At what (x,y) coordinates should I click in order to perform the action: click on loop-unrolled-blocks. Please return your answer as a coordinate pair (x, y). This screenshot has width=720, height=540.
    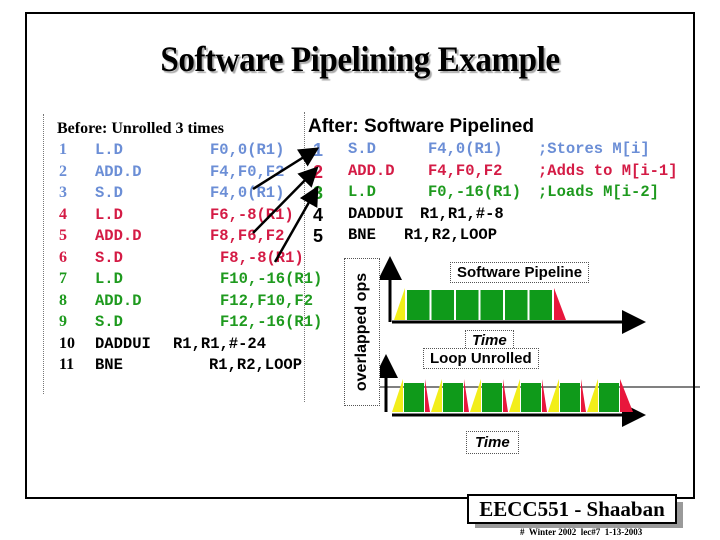
    Looking at the image, I should click on (512, 395).